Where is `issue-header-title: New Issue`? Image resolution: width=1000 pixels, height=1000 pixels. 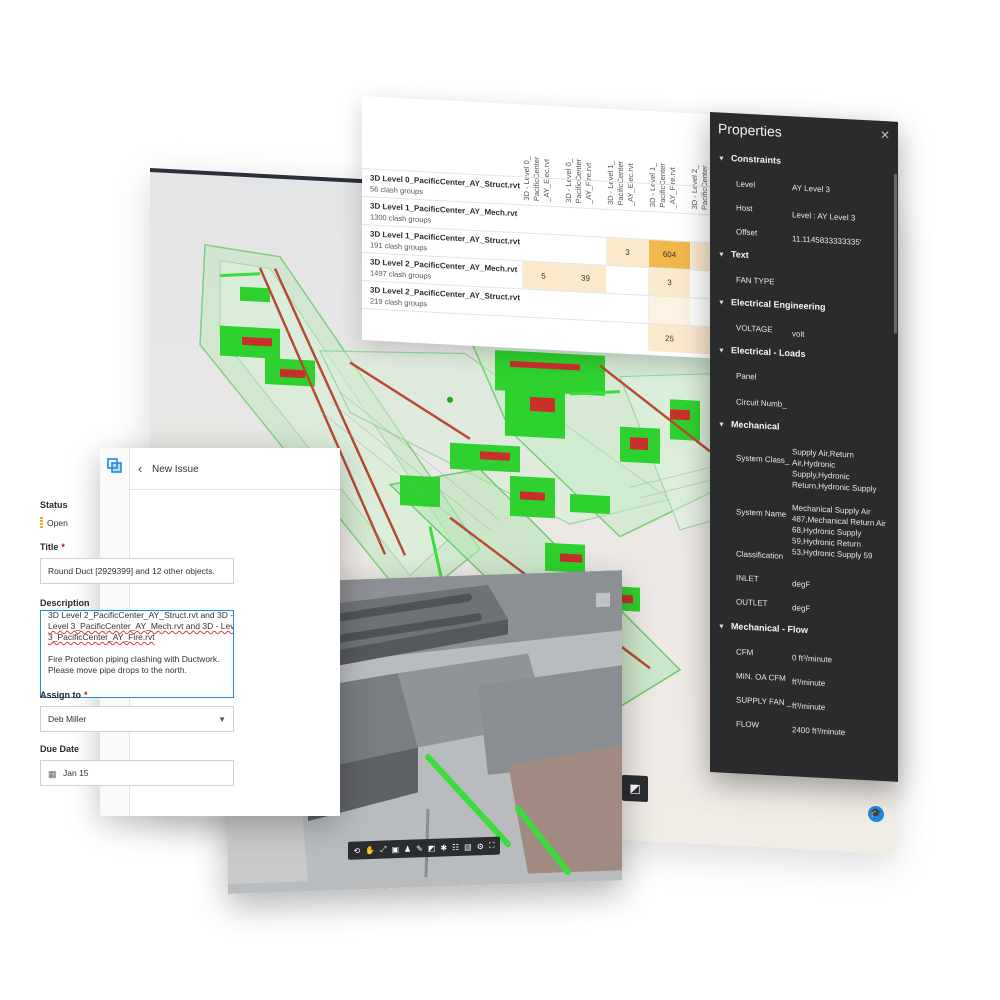
issue-header-title: New Issue is located at coordinates (175, 469).